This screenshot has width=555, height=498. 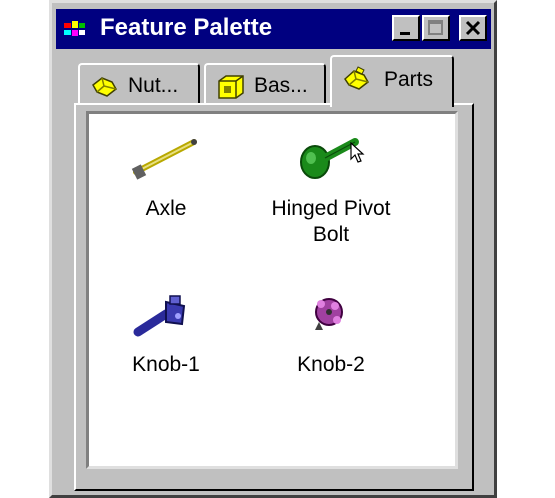 What do you see at coordinates (356, 78) in the screenshot?
I see `parts-icon` at bounding box center [356, 78].